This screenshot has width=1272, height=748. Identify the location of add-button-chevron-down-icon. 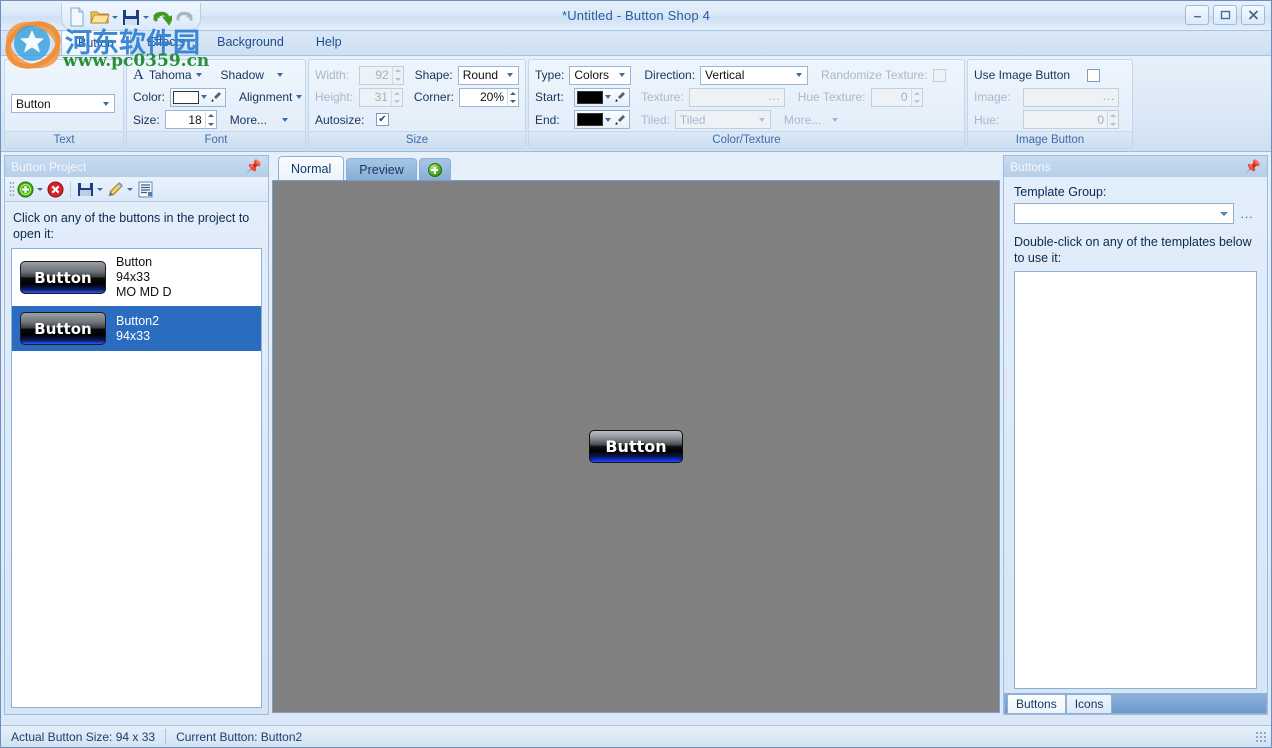
(40, 189).